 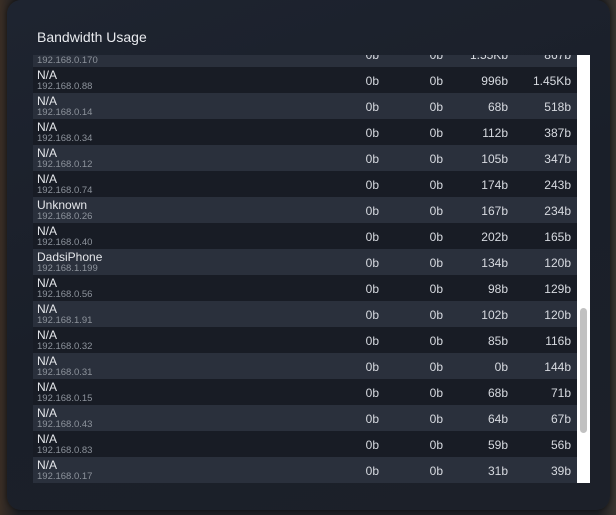 I want to click on table-row: N/A 192.168.0.17 0b 0b 31b 39b, so click(x=305, y=470).